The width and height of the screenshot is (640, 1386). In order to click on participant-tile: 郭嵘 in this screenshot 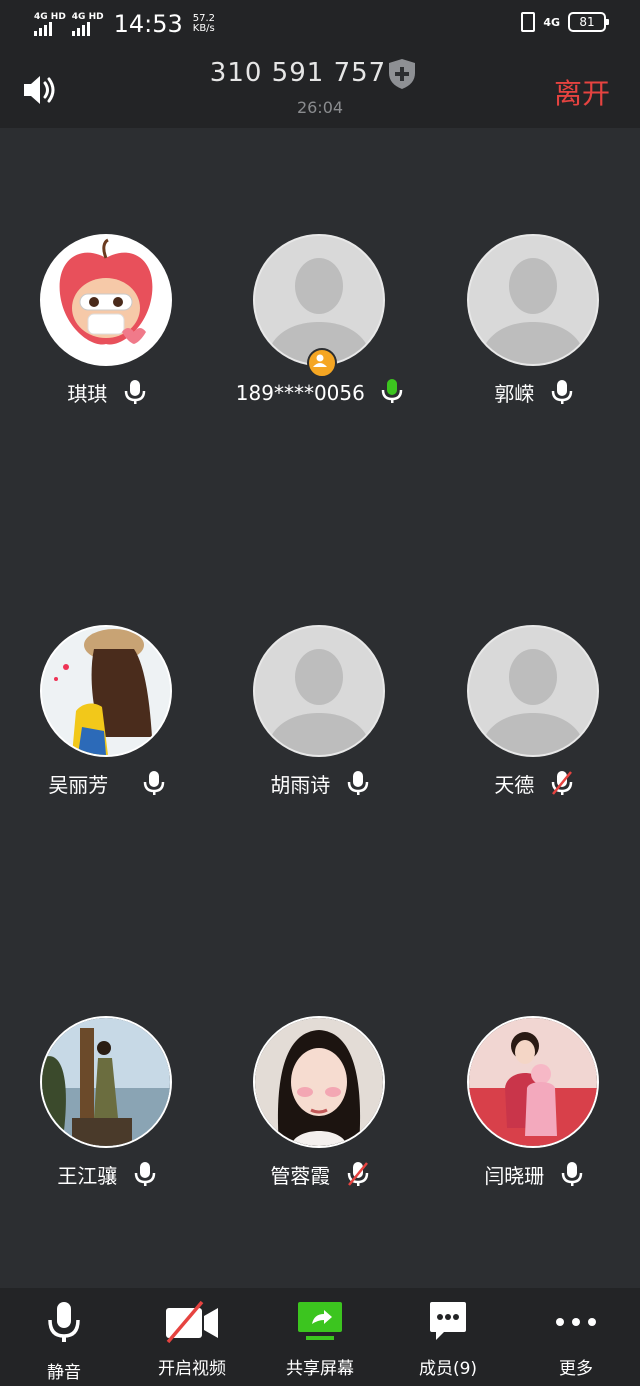, I will do `click(533, 324)`.